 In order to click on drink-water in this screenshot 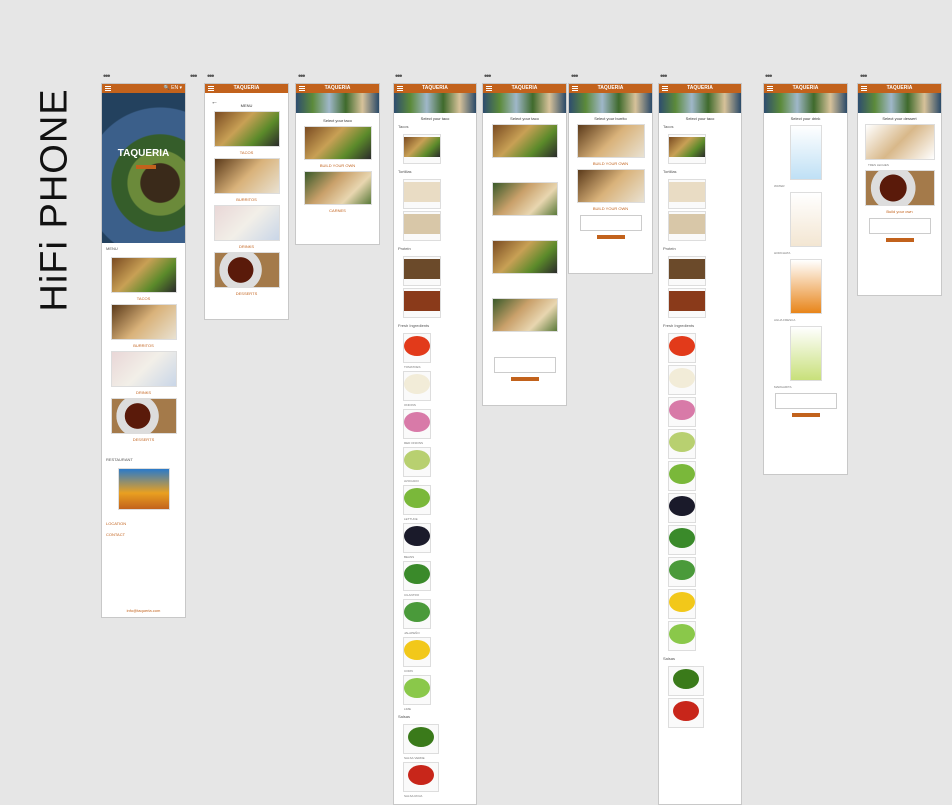, I will do `click(805, 152)`.